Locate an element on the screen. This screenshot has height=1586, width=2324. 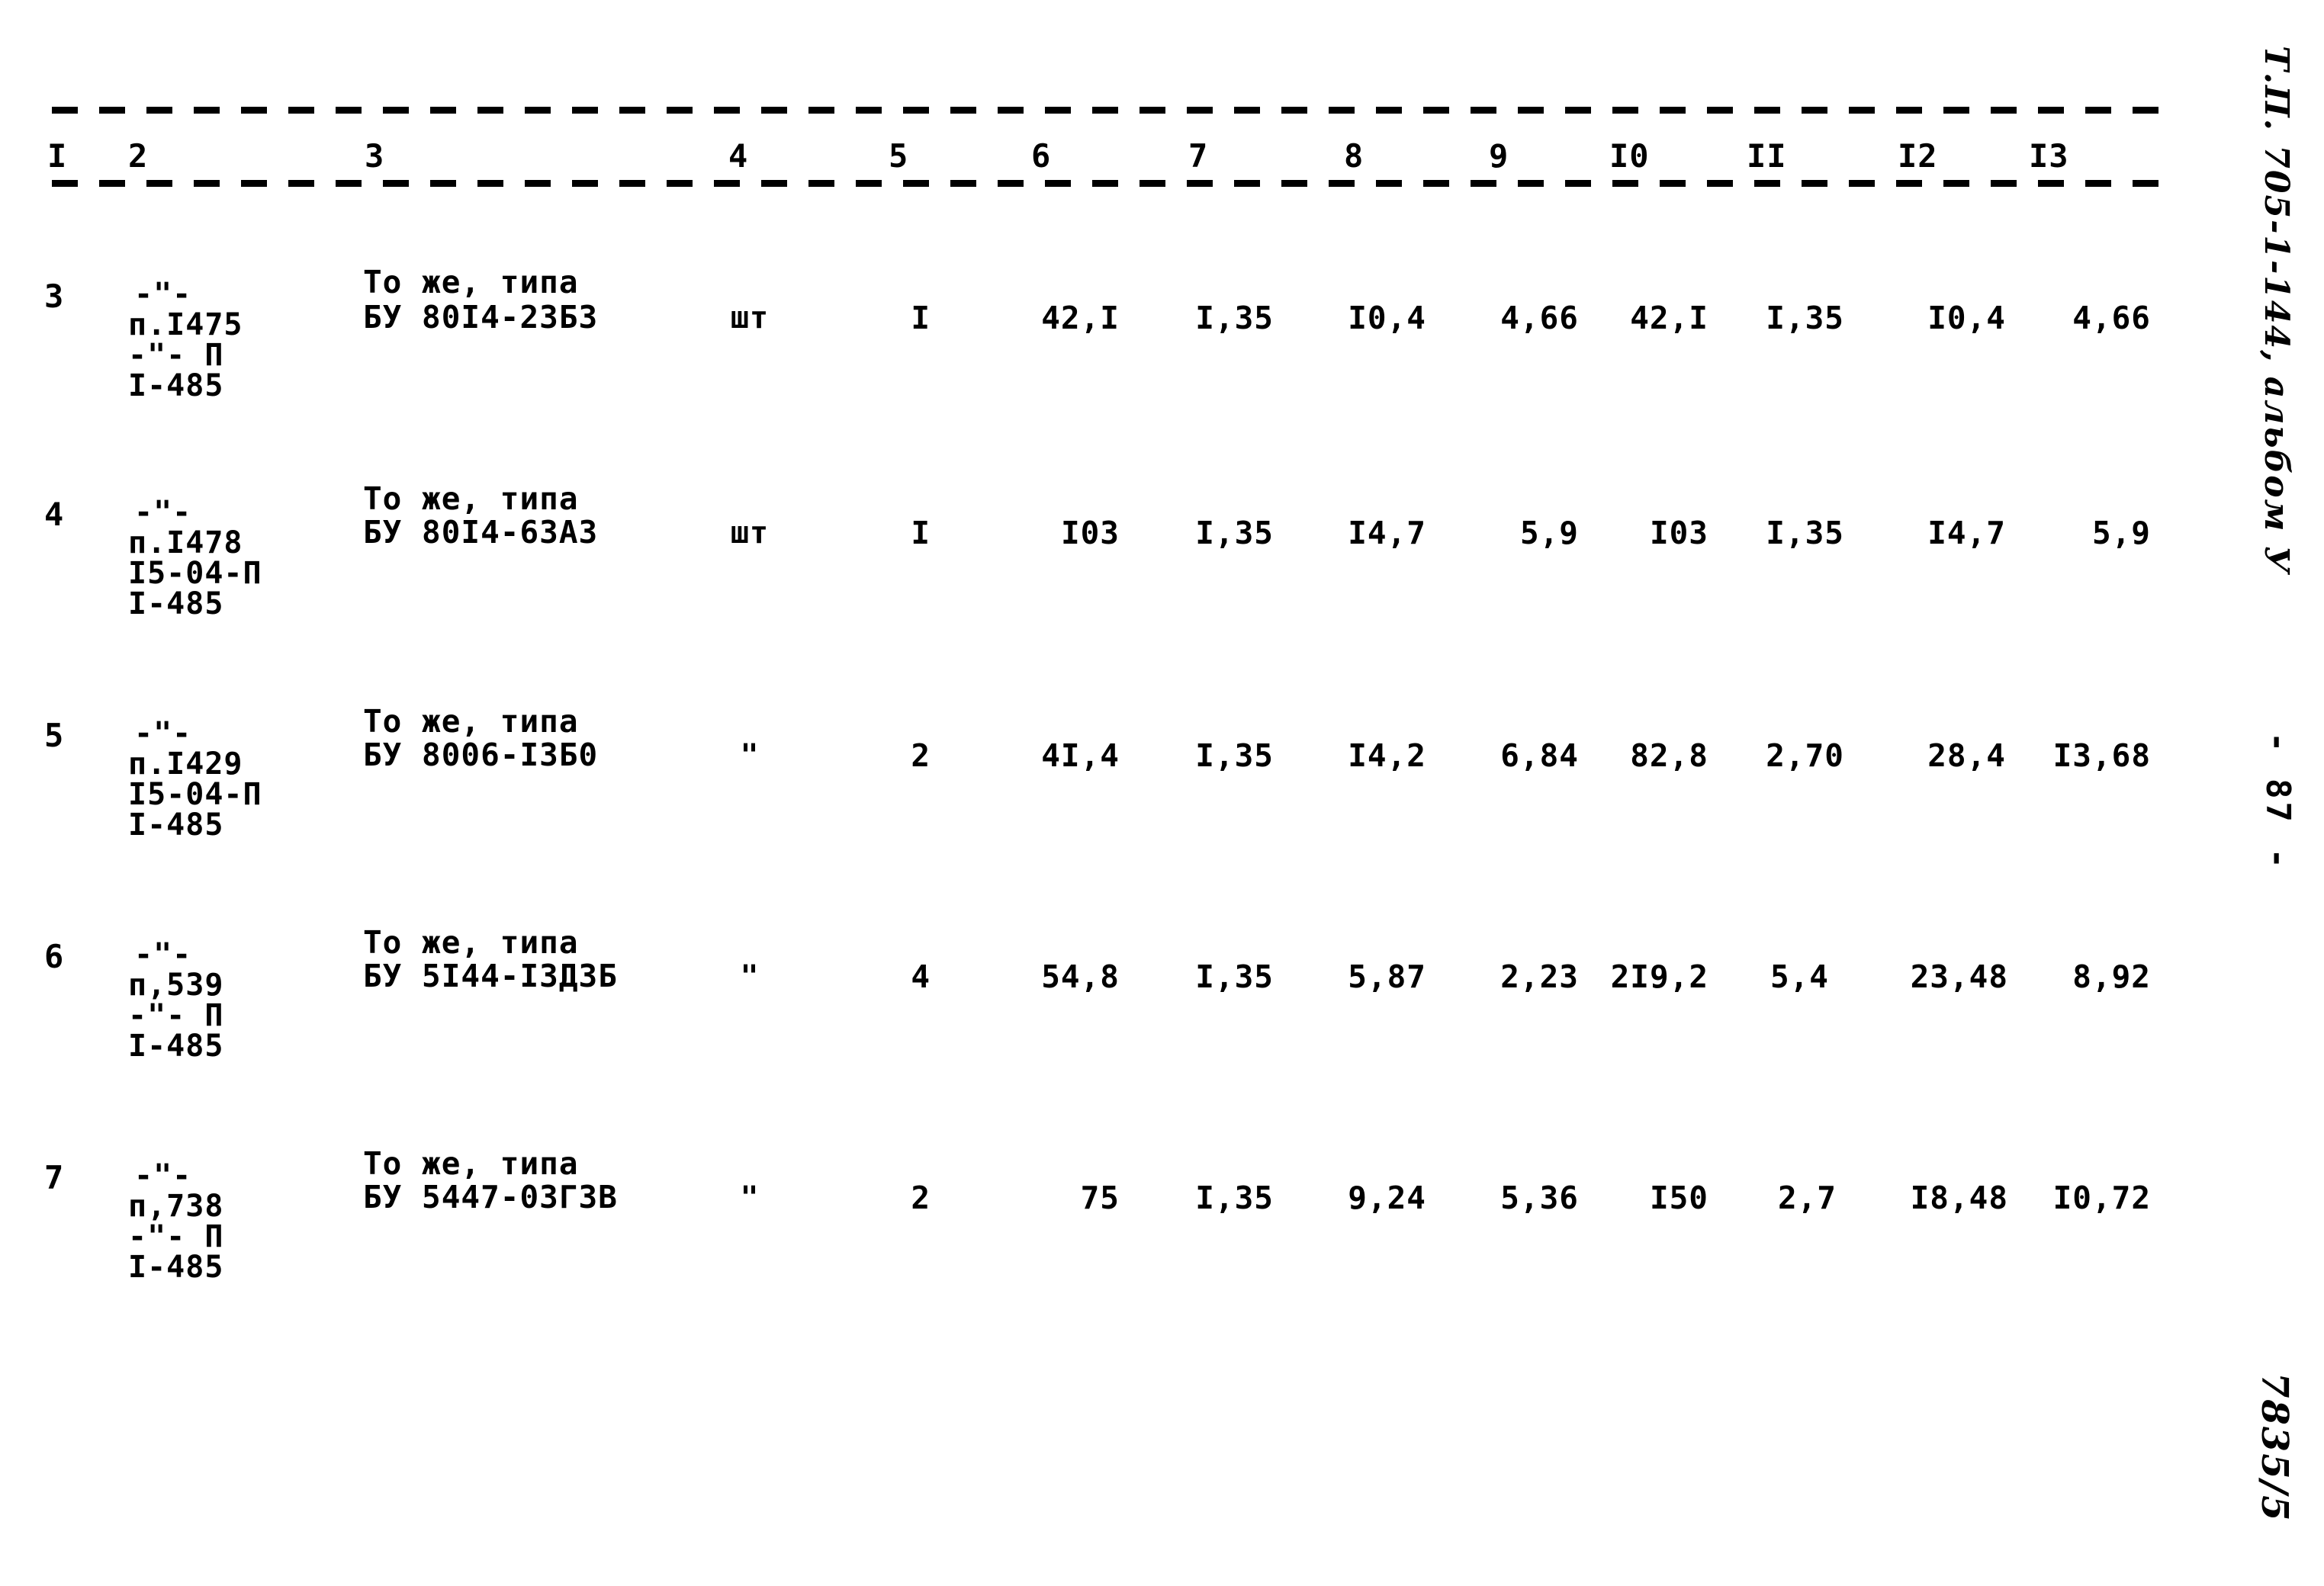
row-value-12: I0,4 is located at coordinates (1966, 318).